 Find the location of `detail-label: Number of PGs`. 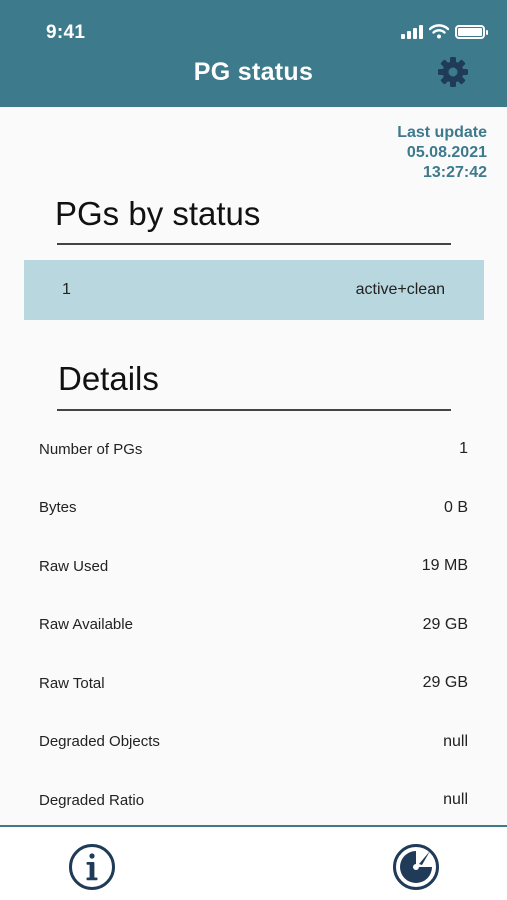

detail-label: Number of PGs is located at coordinates (91, 449).